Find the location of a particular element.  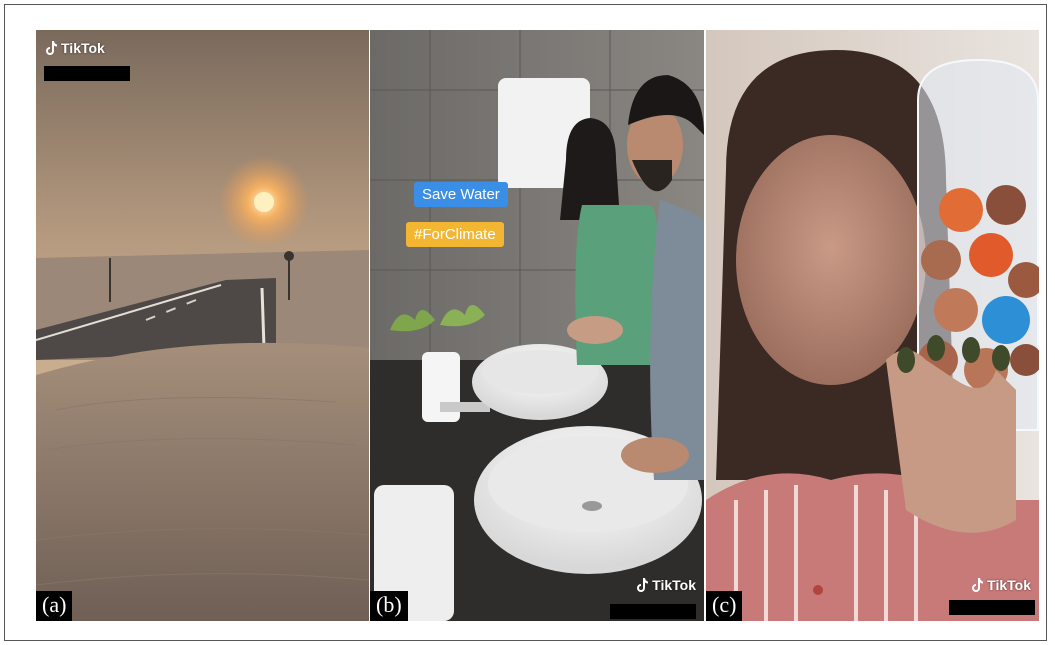

panel-label-a: (a) is located at coordinates (54, 606).